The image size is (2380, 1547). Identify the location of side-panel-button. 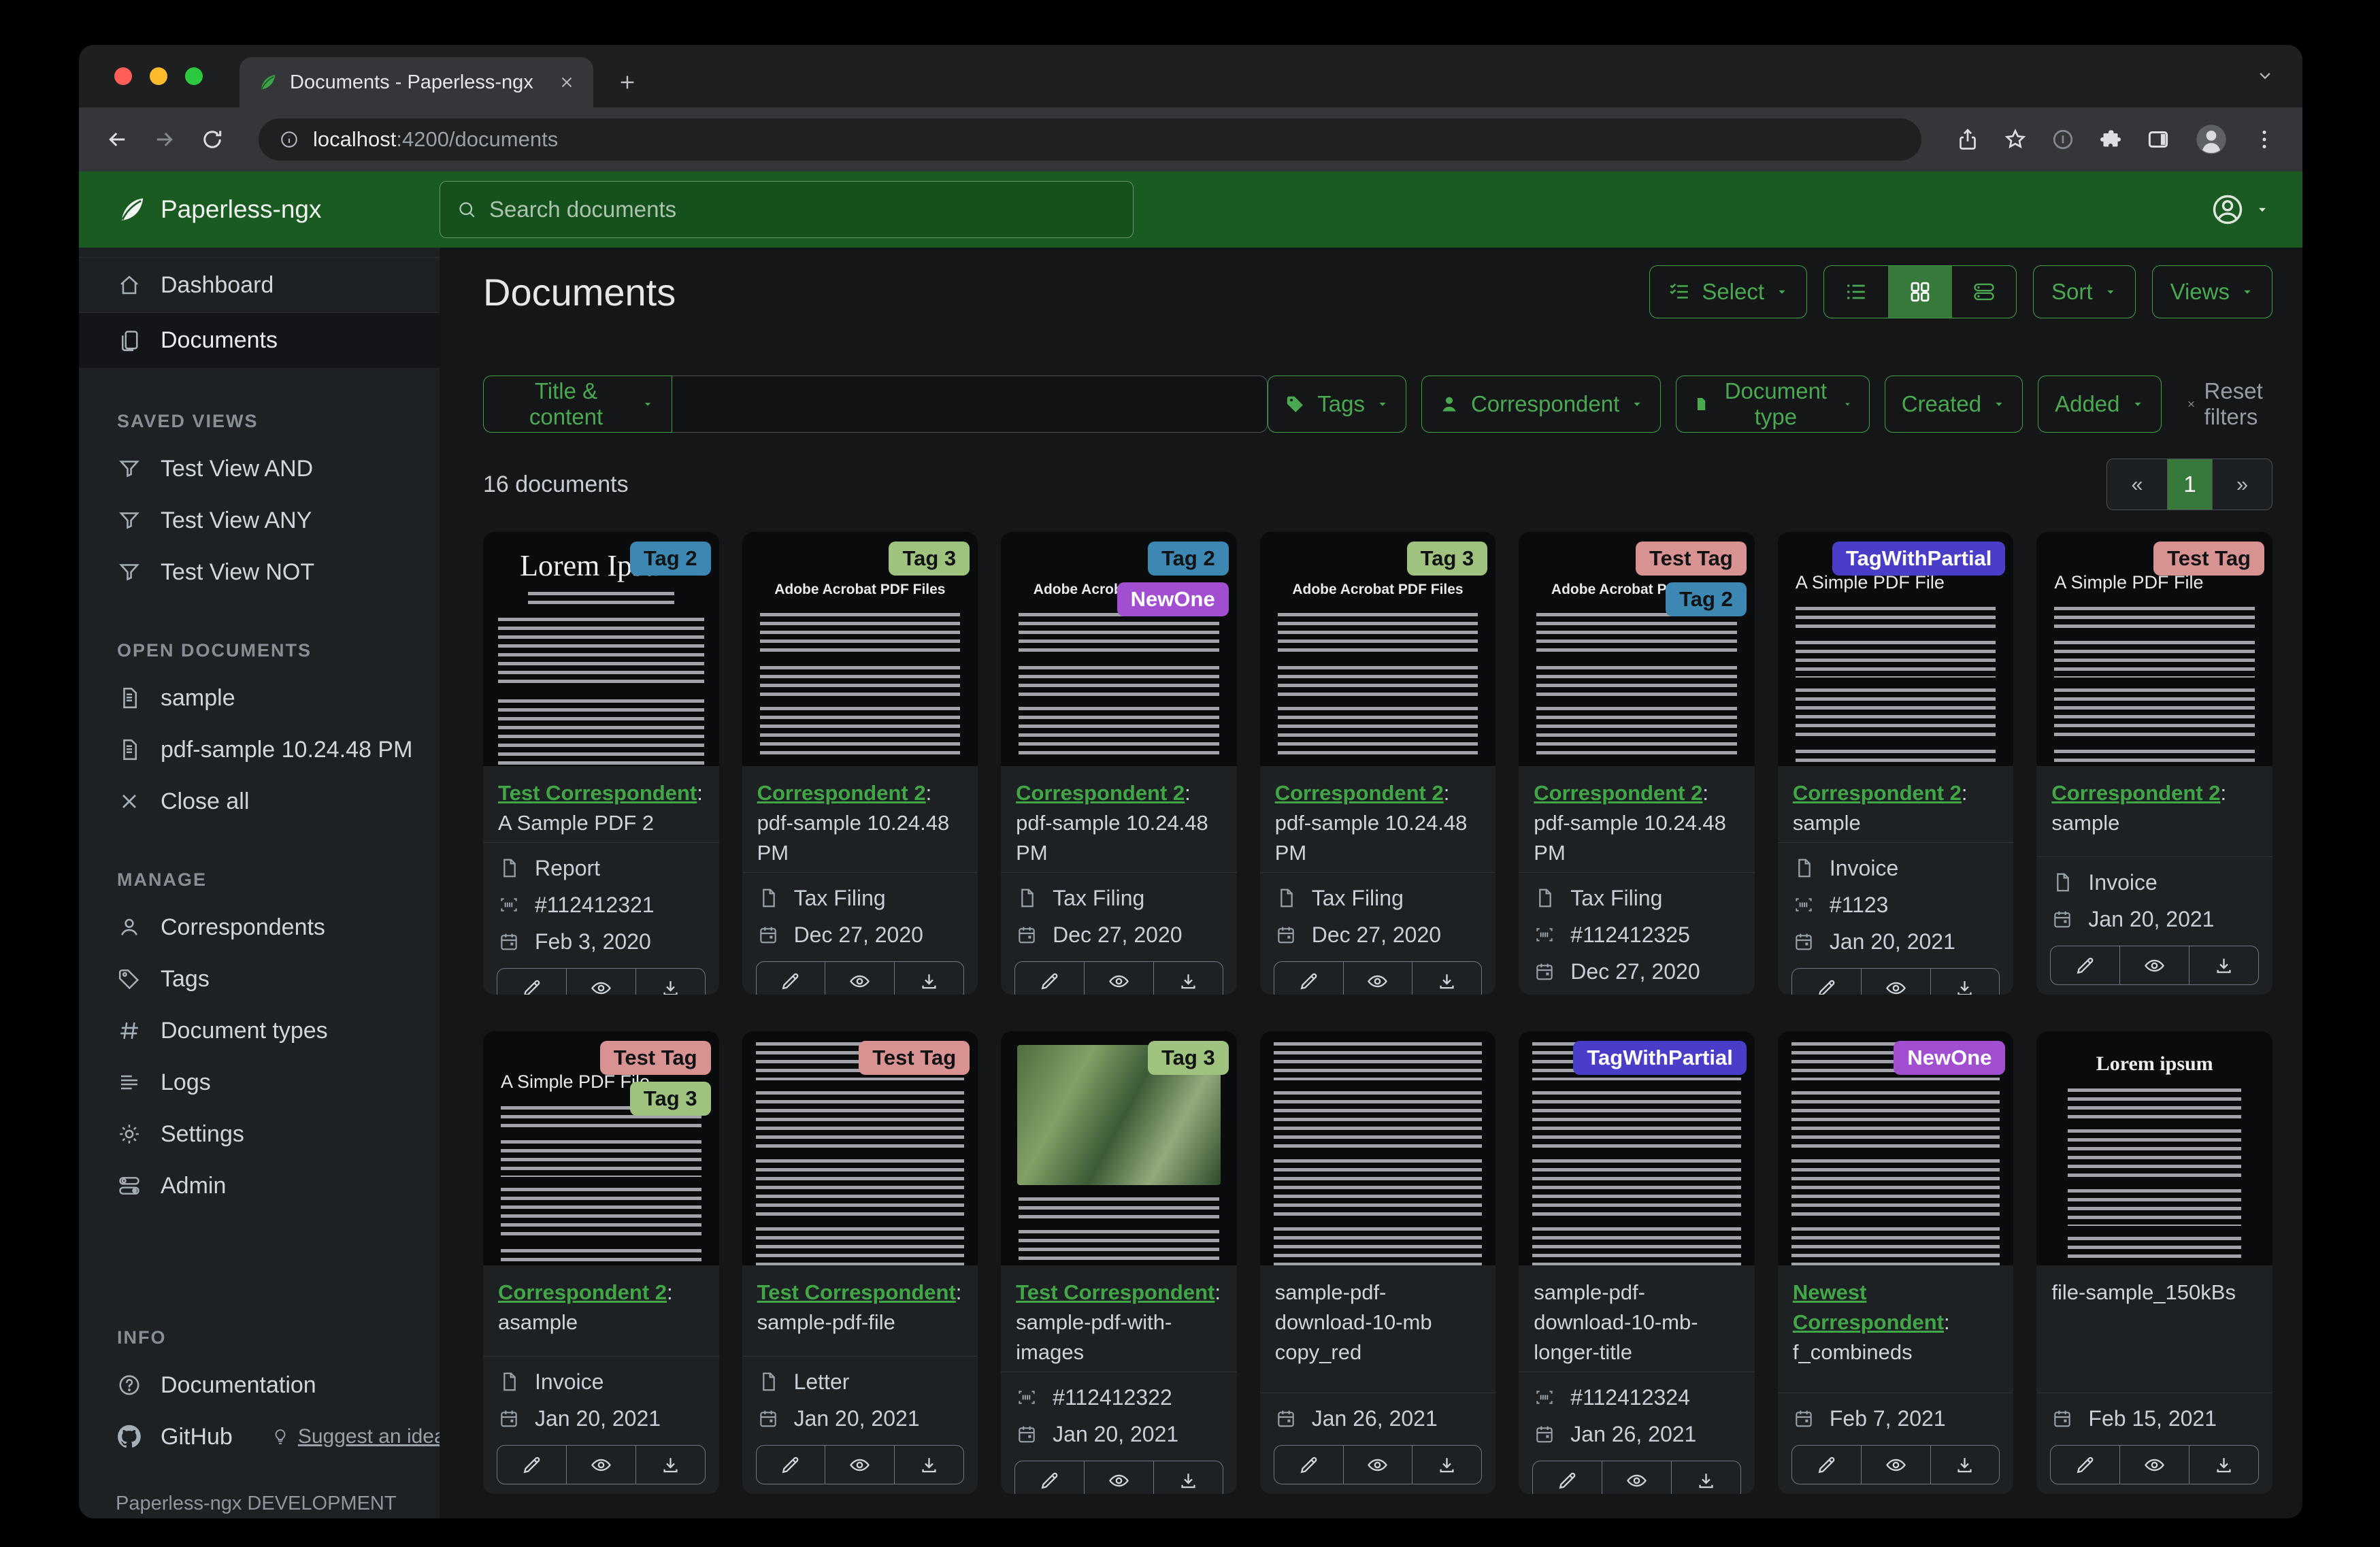
(2158, 140).